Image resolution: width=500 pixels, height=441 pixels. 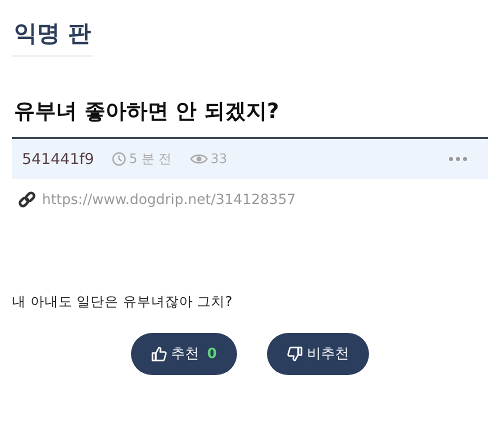 I want to click on post-time: 5 분 전, so click(x=150, y=159).